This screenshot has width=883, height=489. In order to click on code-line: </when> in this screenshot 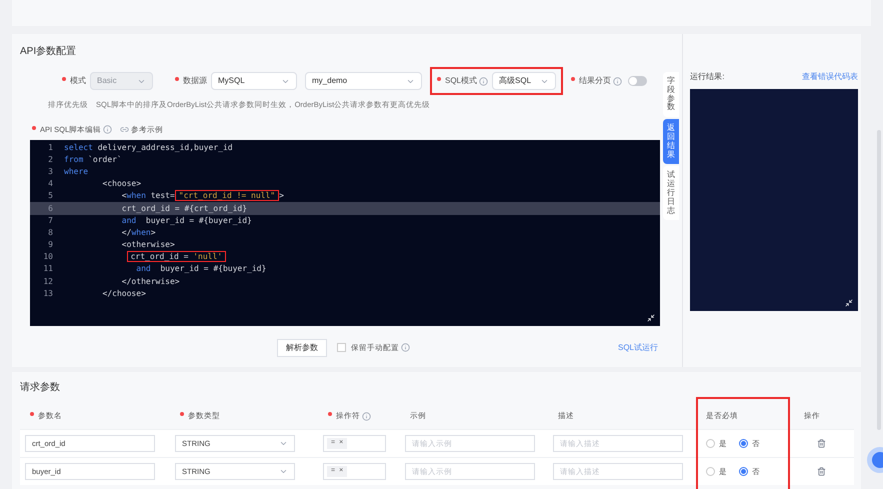, I will do `click(138, 232)`.